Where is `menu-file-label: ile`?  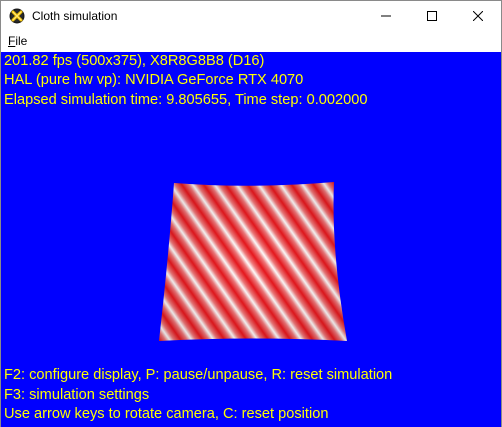 menu-file-label: ile is located at coordinates (21, 41).